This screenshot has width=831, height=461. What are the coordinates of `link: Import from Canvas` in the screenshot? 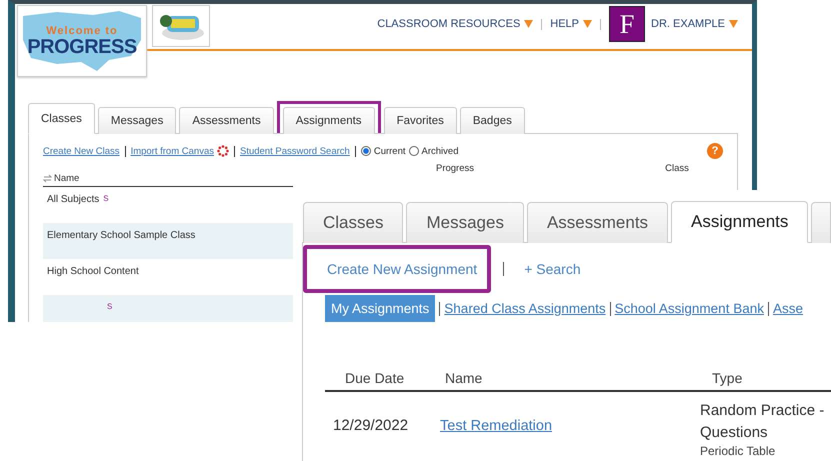 It's located at (172, 151).